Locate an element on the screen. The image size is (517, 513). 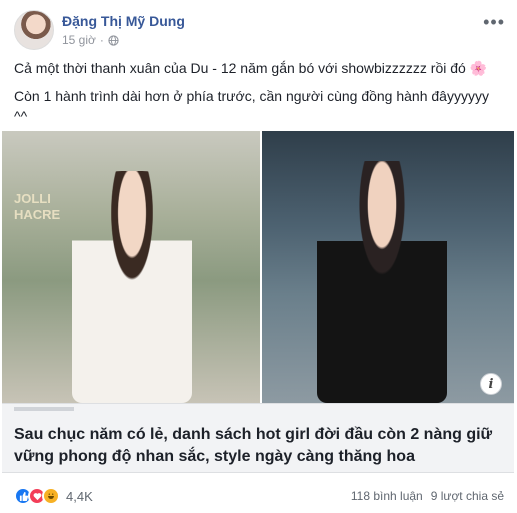
post-footer: 4,4K 118 bình luận 9 lượt chia sẻ is located at coordinates (260, 496).